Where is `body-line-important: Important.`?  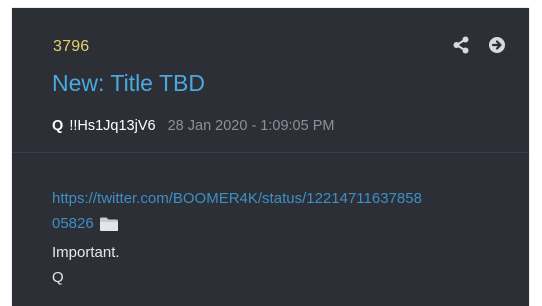
body-line-important: Important. is located at coordinates (86, 252).